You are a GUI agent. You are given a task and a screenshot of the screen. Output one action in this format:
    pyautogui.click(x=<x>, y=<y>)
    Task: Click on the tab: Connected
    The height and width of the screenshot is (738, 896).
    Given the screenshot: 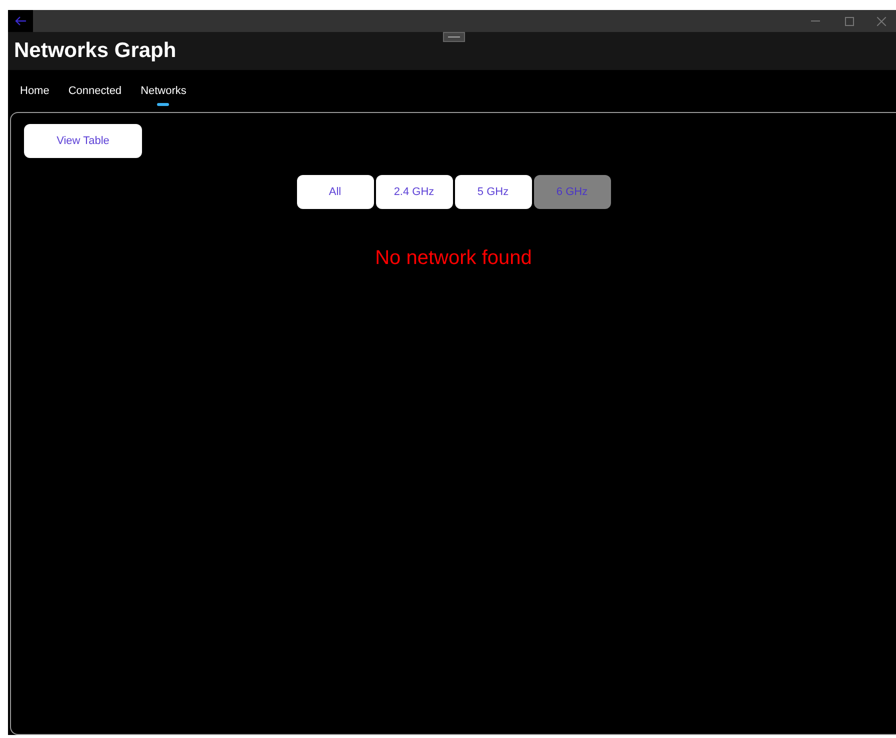 What is the action you would take?
    pyautogui.click(x=95, y=91)
    